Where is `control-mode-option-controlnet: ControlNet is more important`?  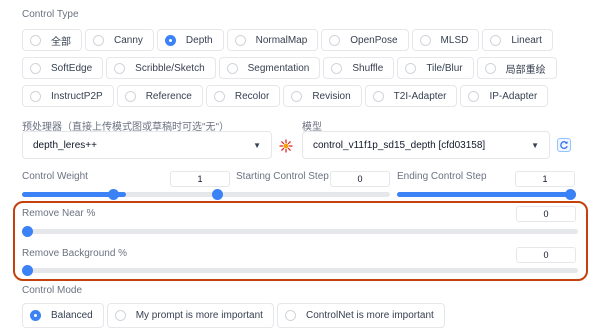 control-mode-option-controlnet: ControlNet is more important is located at coordinates (360, 315).